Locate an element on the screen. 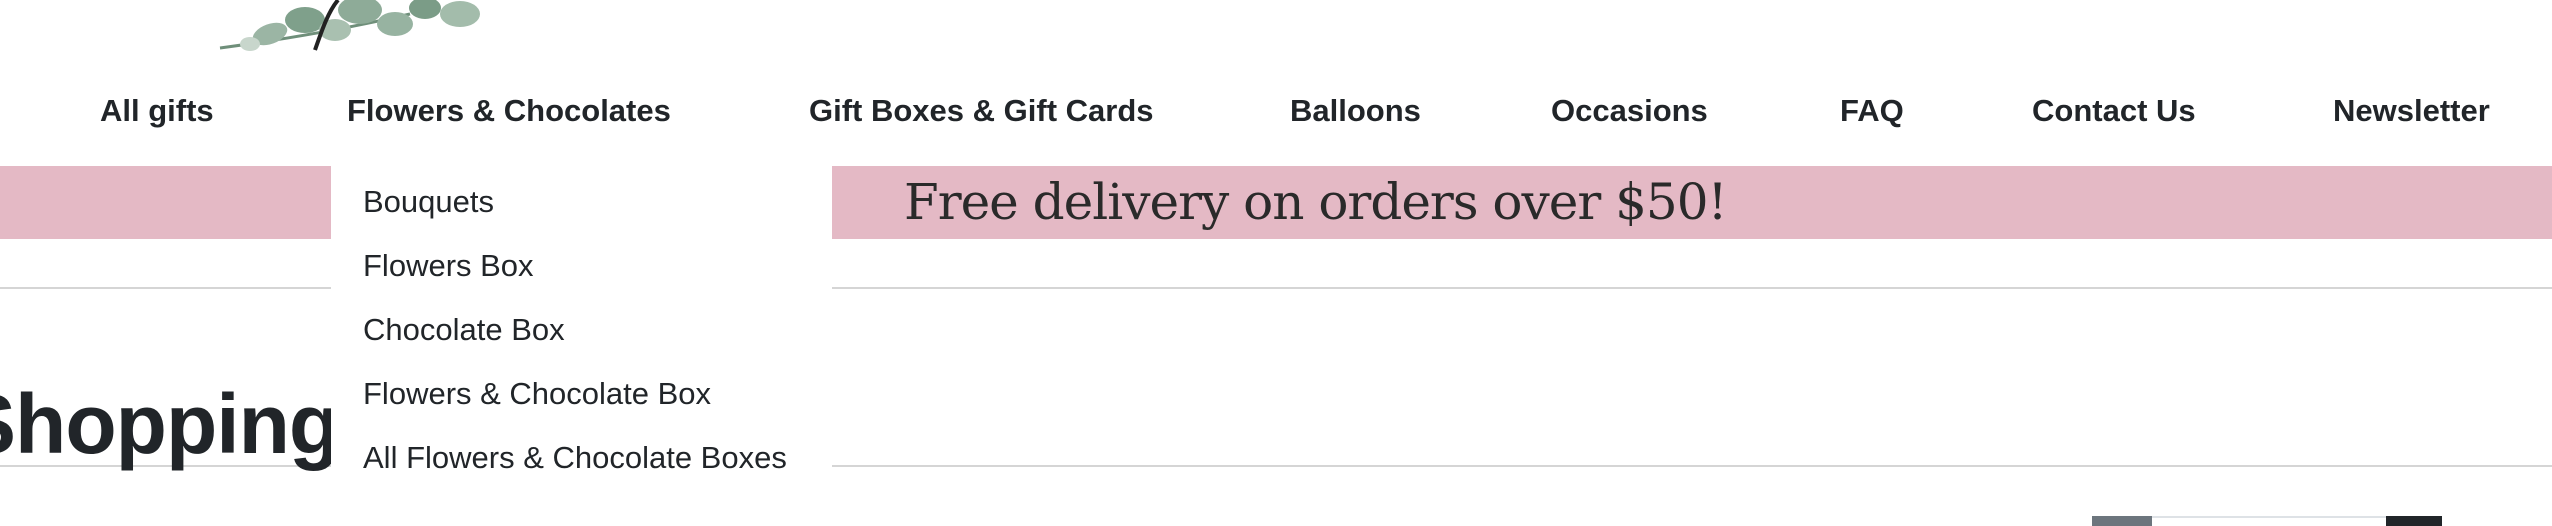 This screenshot has height=526, width=2552. nav-item-occasions: Occasions is located at coordinates (1629, 111).